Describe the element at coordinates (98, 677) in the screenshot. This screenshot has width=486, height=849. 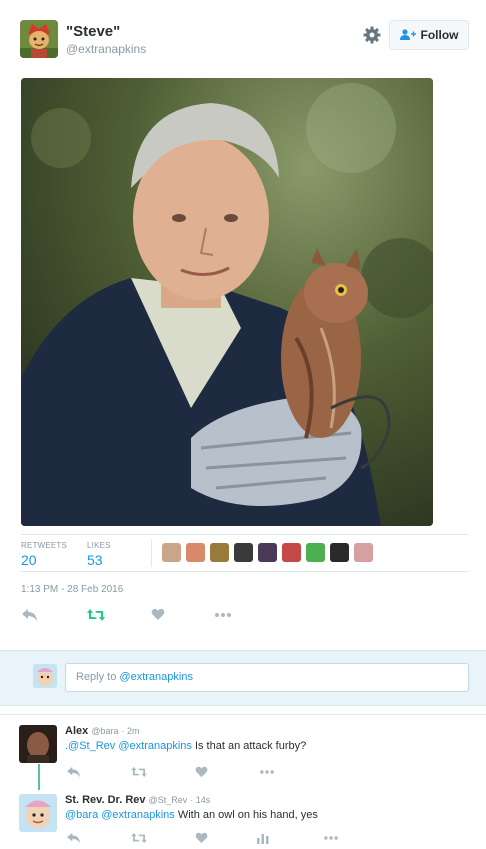
I see `reply-prefix: Reply to` at that location.